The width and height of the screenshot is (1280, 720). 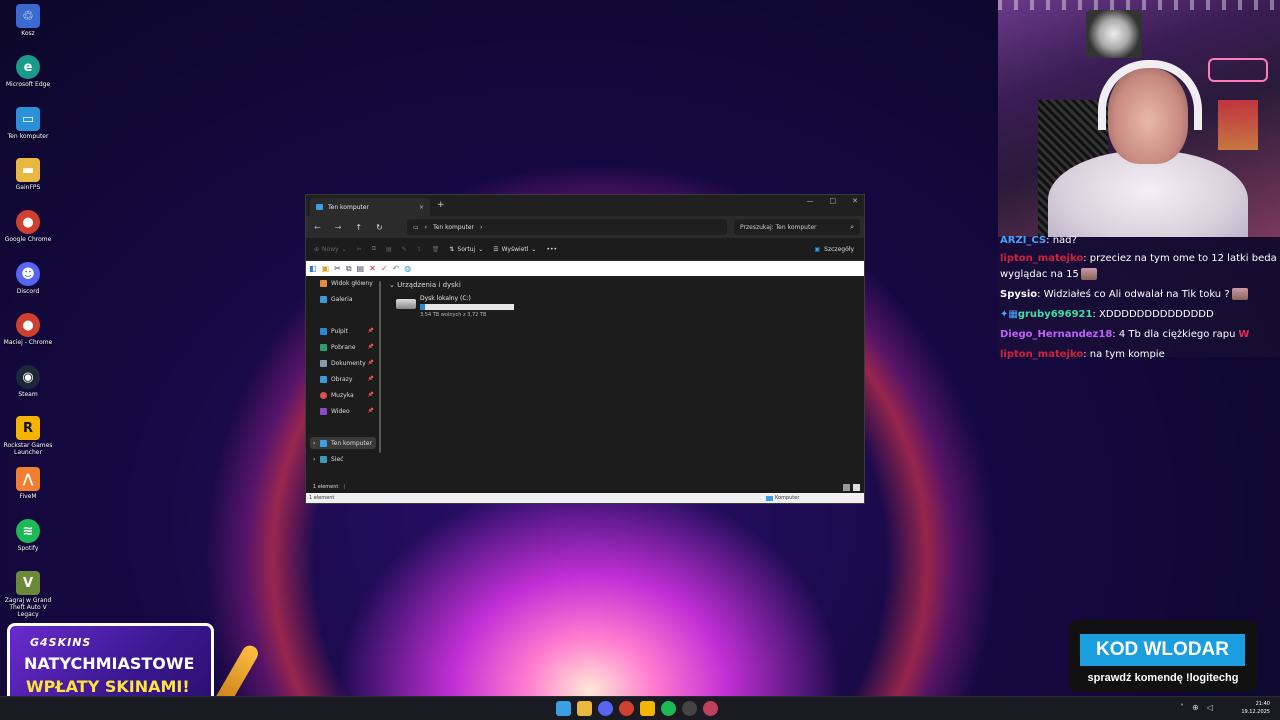 I want to click on chat-message: ✦▦gruby696921: XDDDDDDDDDDDDDD, so click(x=1107, y=314).